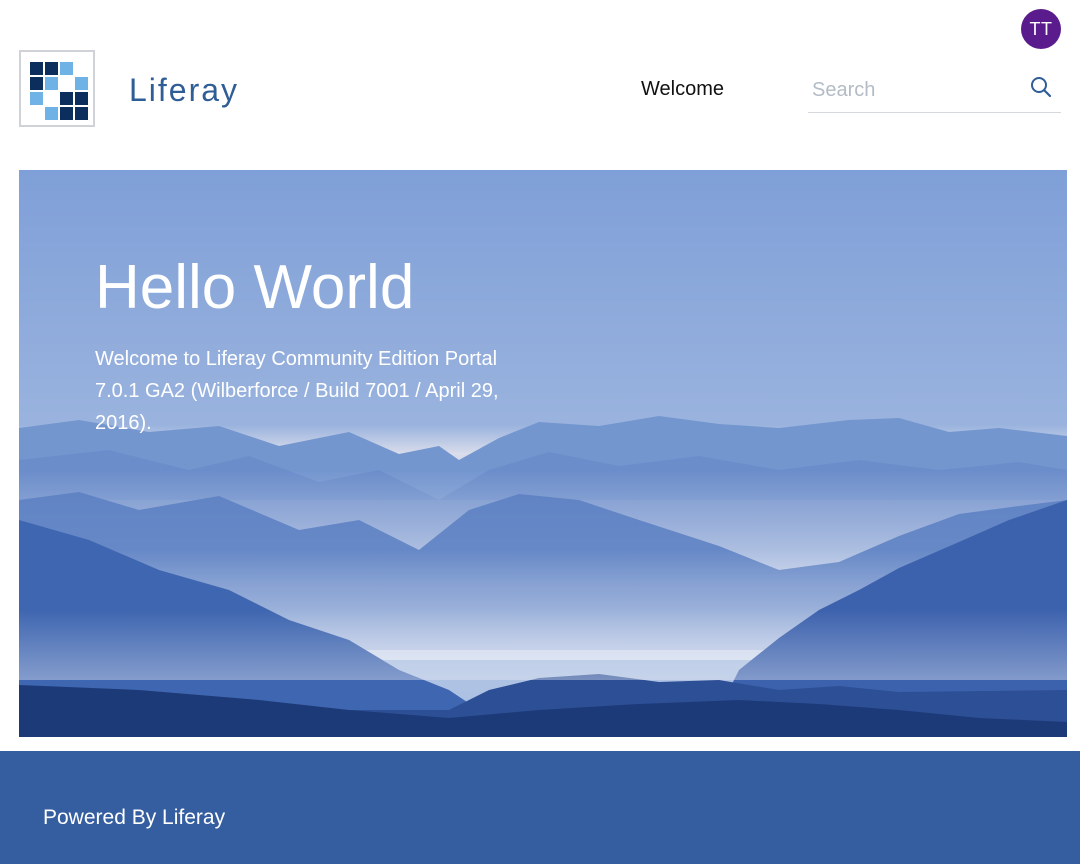 The height and width of the screenshot is (864, 1080). I want to click on hero-title: Hello World, so click(255, 287).